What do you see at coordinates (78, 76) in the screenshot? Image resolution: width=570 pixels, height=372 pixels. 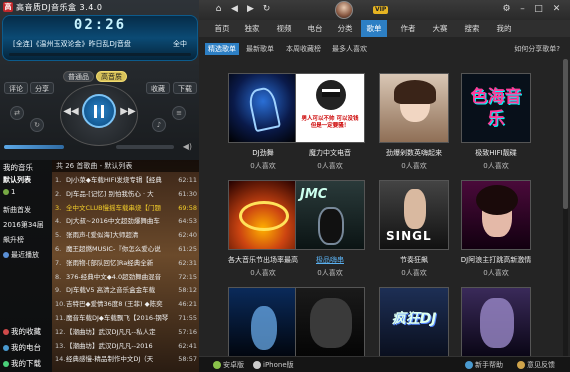 I see `quality-normal-button: 普通品` at bounding box center [78, 76].